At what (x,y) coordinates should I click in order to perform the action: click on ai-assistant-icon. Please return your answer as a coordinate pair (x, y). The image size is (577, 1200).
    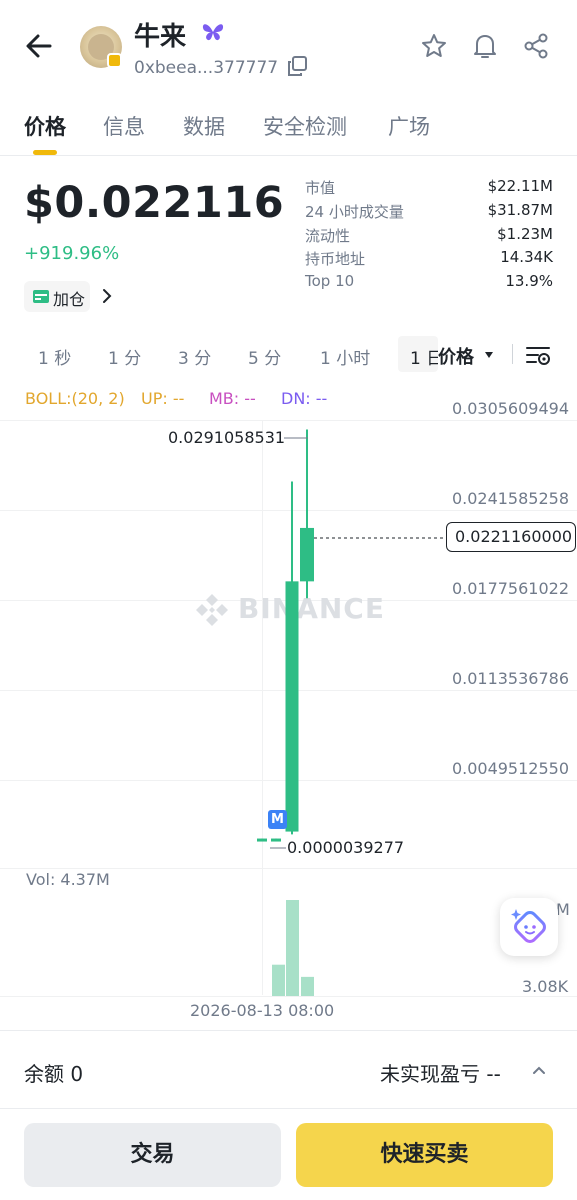
    Looking at the image, I should click on (529, 926).